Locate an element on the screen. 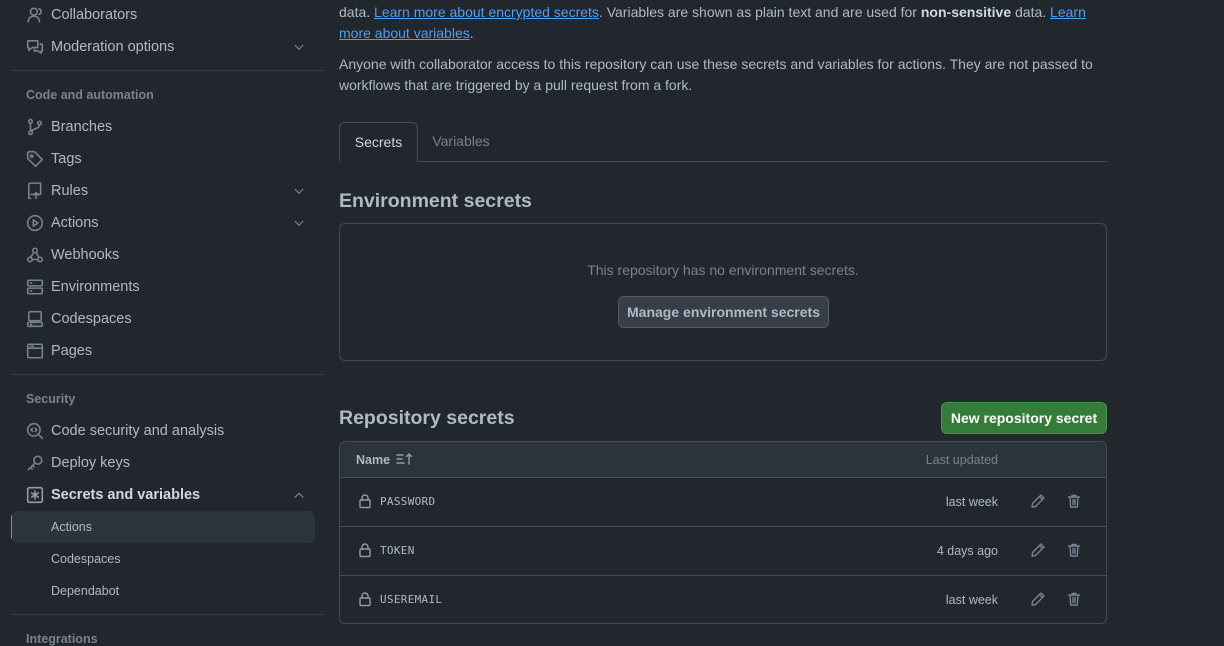 The width and height of the screenshot is (1224, 646). sidebar-item-label: Code security and analysis is located at coordinates (138, 431).